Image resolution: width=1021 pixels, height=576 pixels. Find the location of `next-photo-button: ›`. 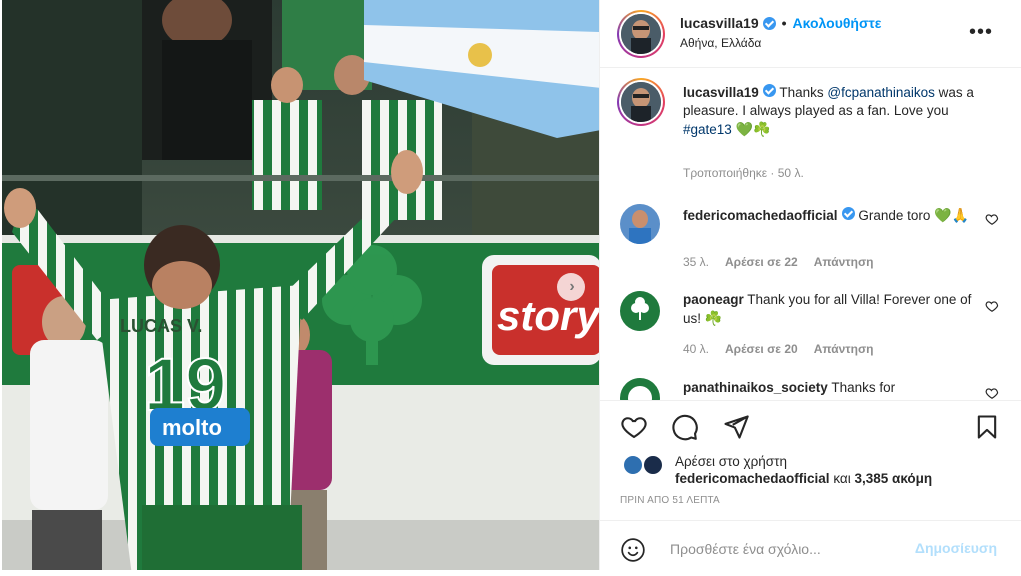

next-photo-button: › is located at coordinates (571, 287).